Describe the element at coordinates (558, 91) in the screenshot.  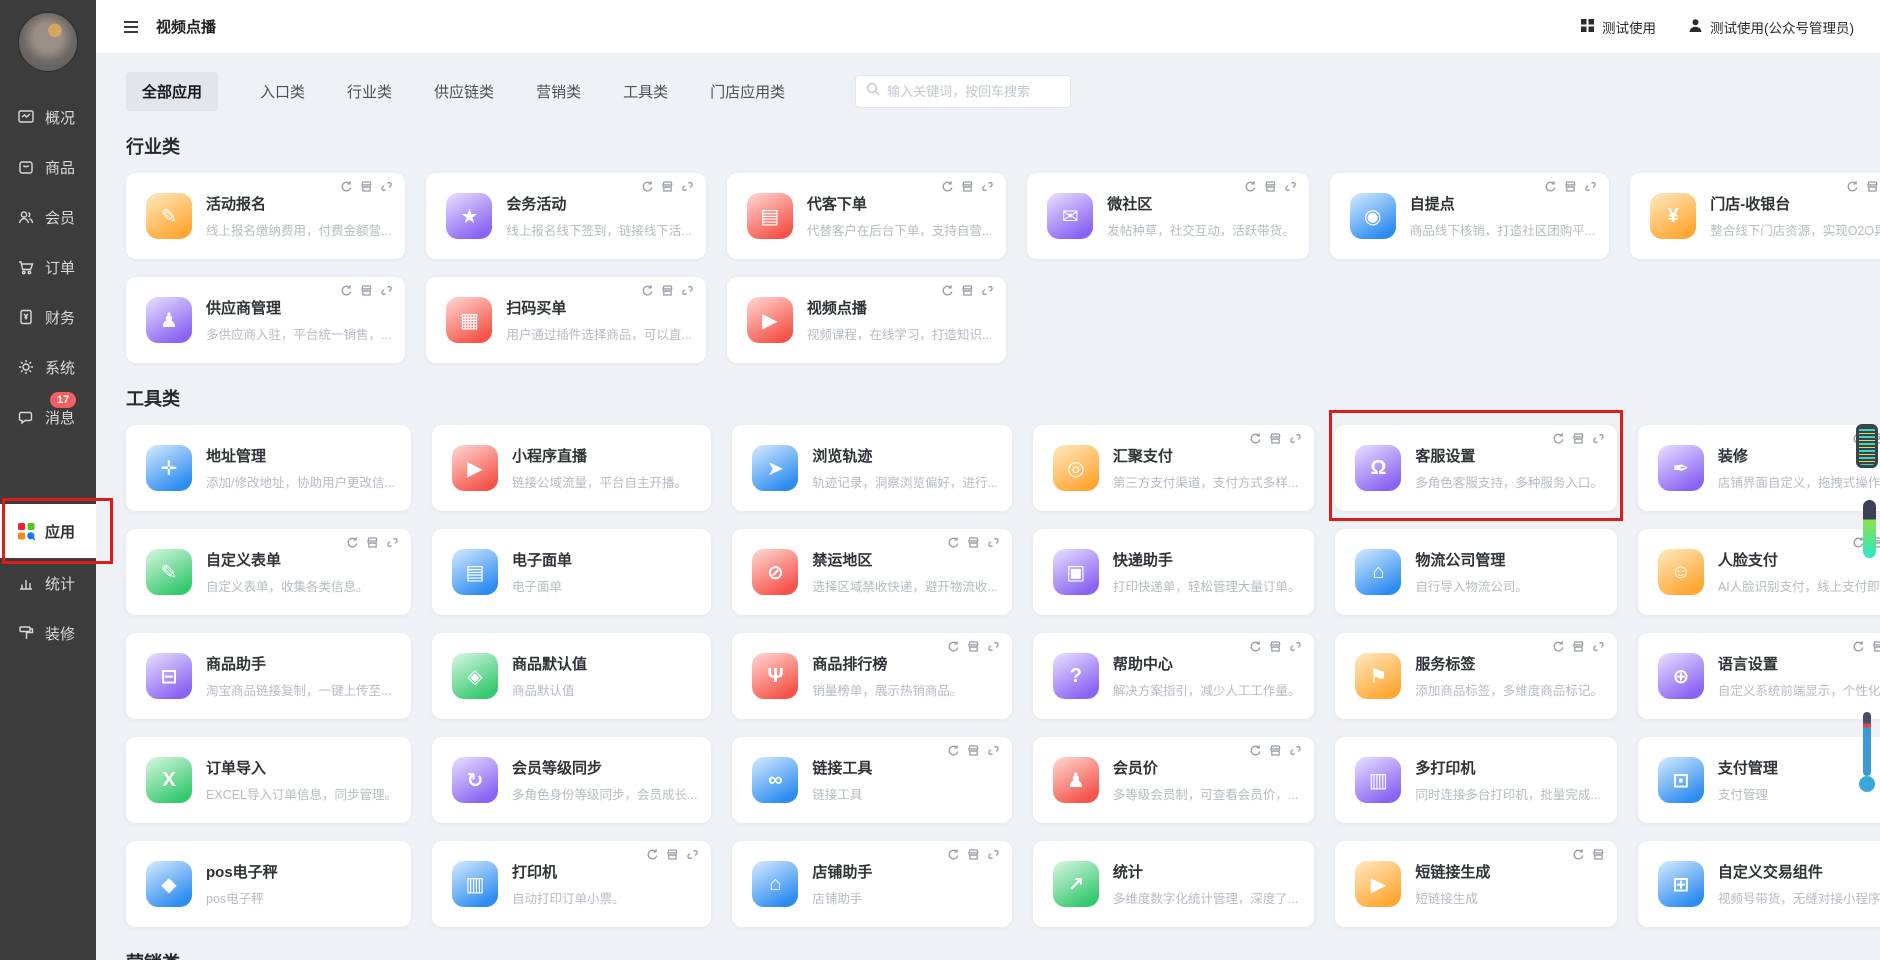
I see `tab-5: 营销类` at that location.